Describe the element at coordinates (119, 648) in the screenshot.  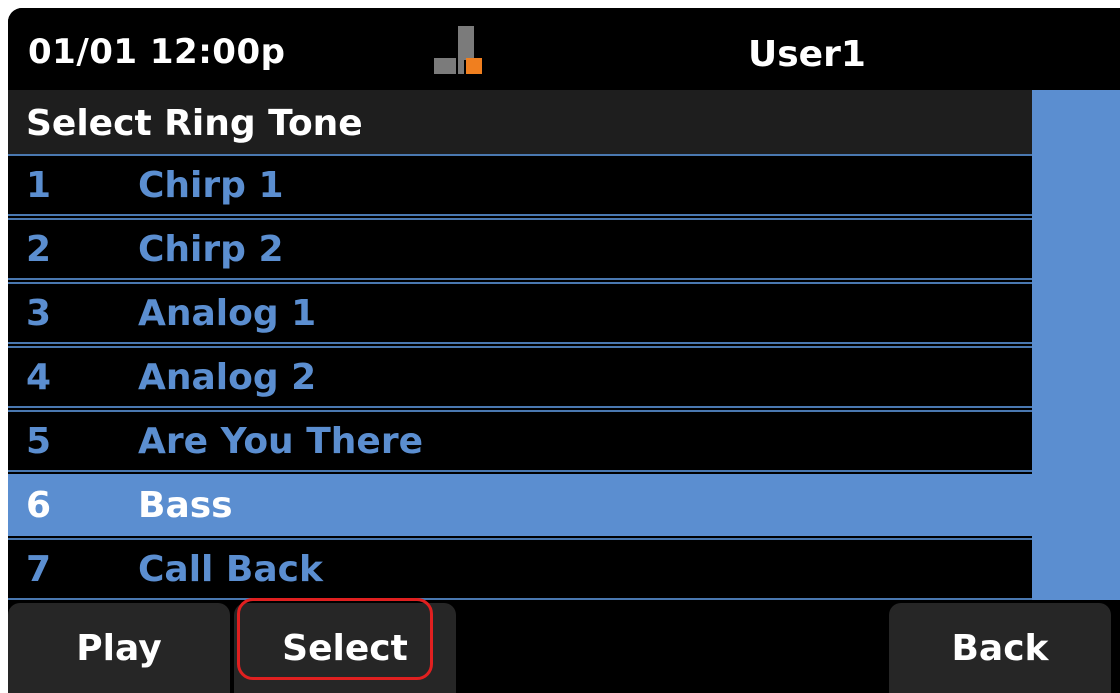
I see `play-button: Play` at that location.